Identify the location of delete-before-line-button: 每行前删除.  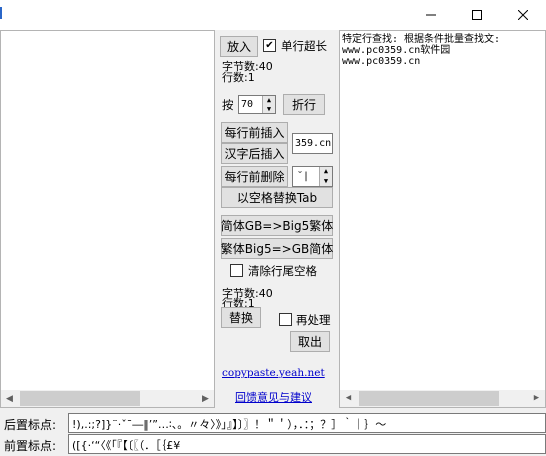
(254, 176).